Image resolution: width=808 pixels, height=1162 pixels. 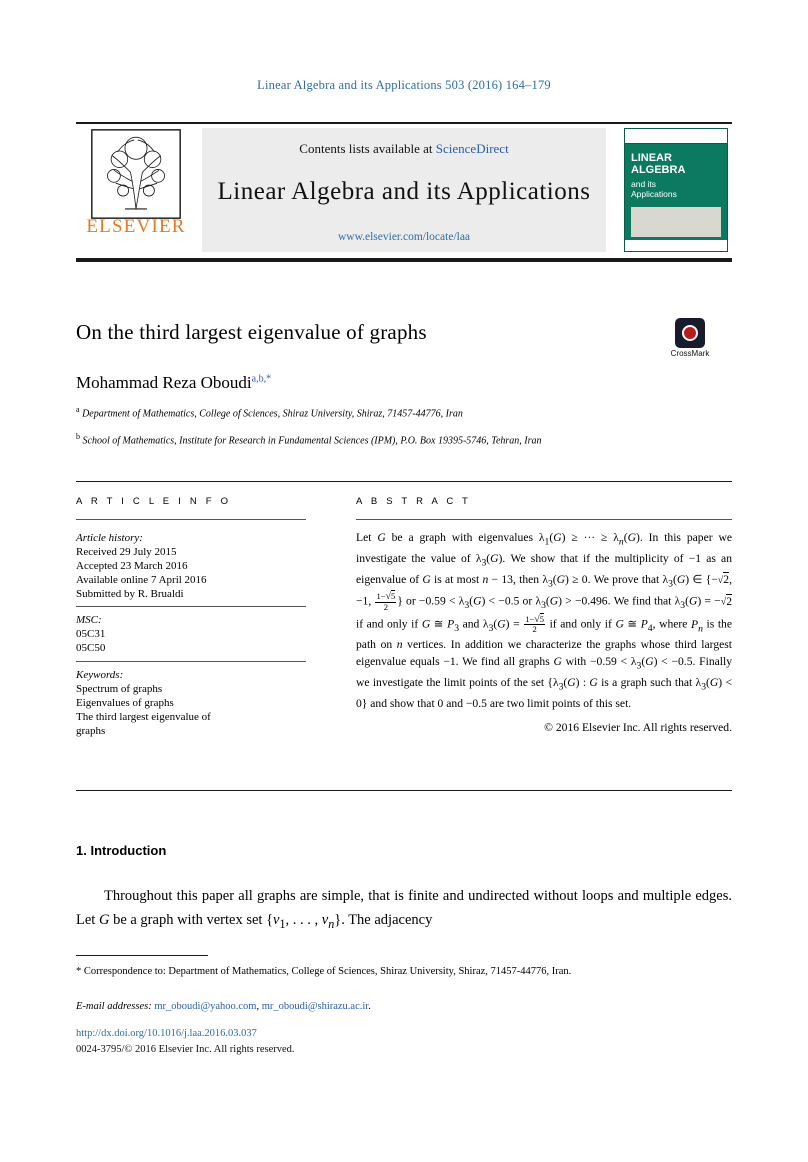 What do you see at coordinates (658, 170) in the screenshot?
I see `cover-line2: ALGEBRA` at bounding box center [658, 170].